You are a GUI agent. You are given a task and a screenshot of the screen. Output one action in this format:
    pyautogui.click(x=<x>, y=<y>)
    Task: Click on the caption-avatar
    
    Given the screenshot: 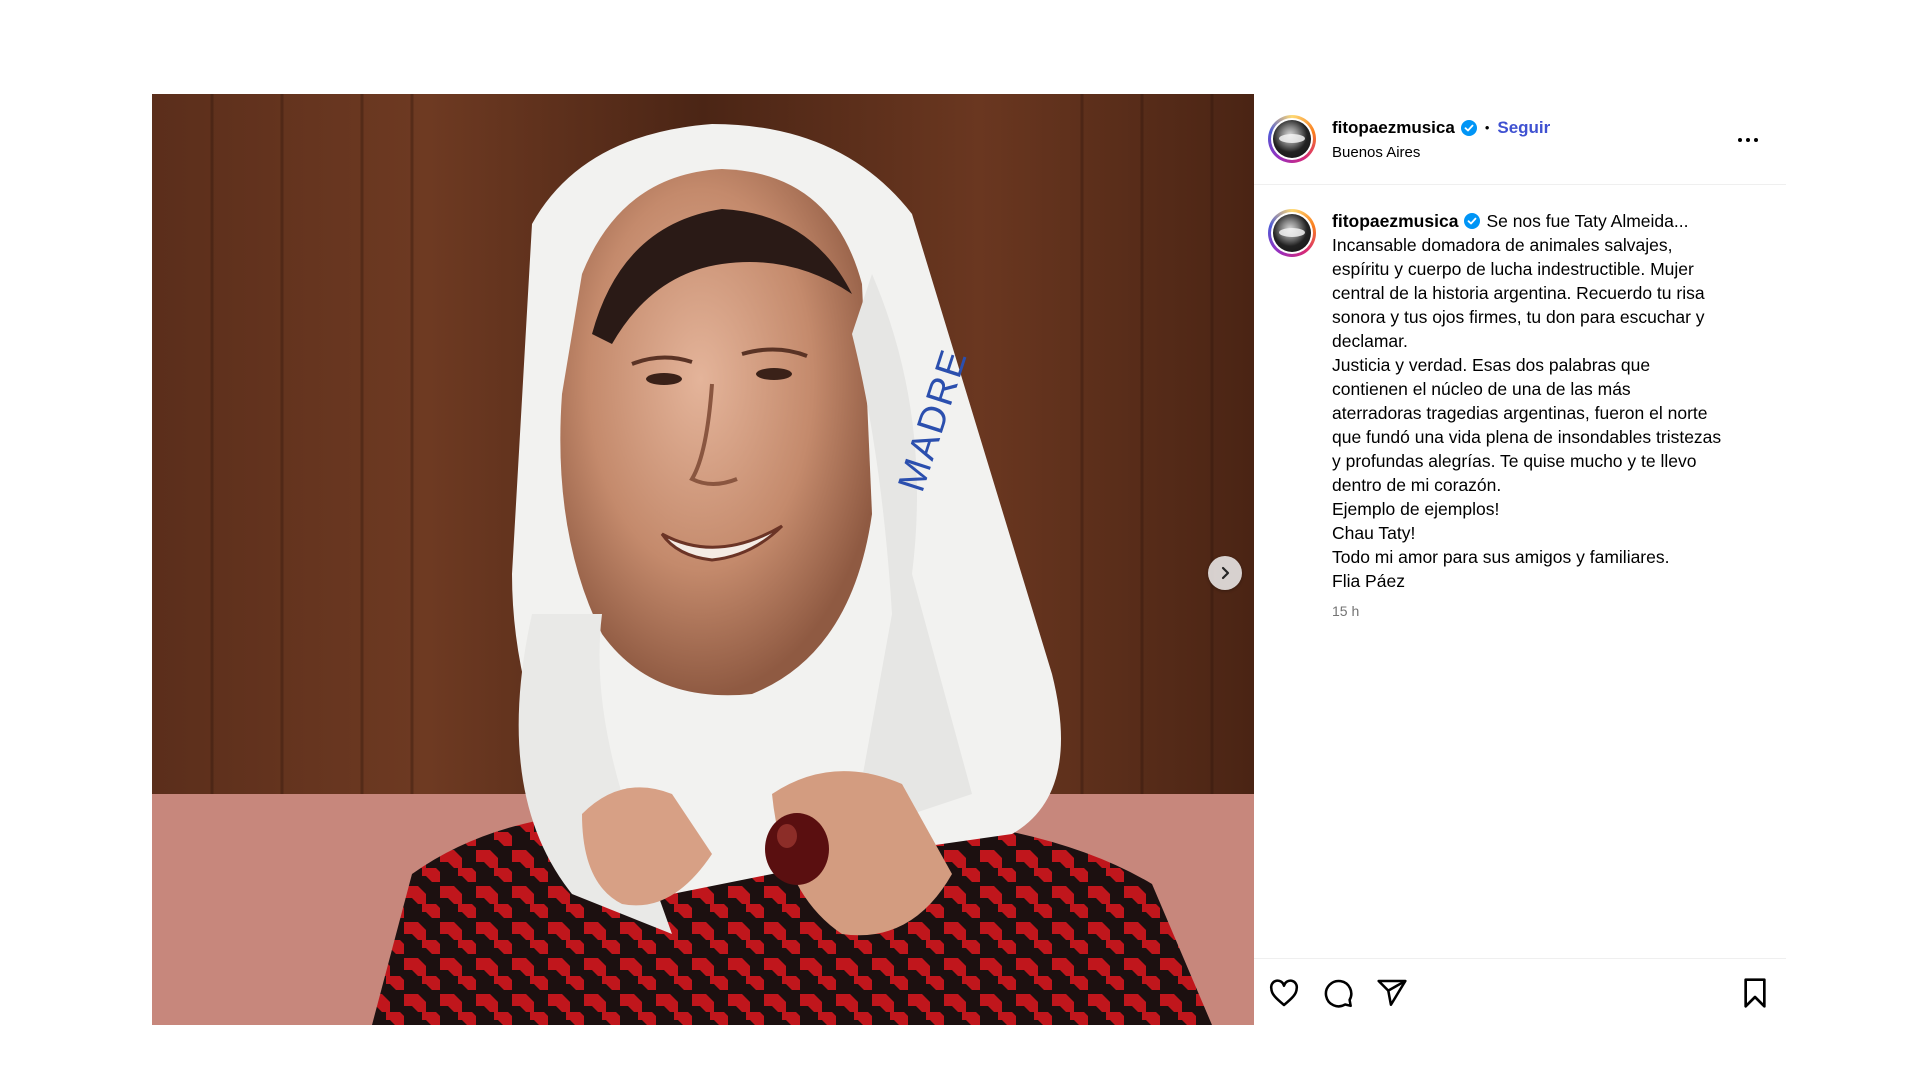 What is the action you would take?
    pyautogui.click(x=1292, y=233)
    